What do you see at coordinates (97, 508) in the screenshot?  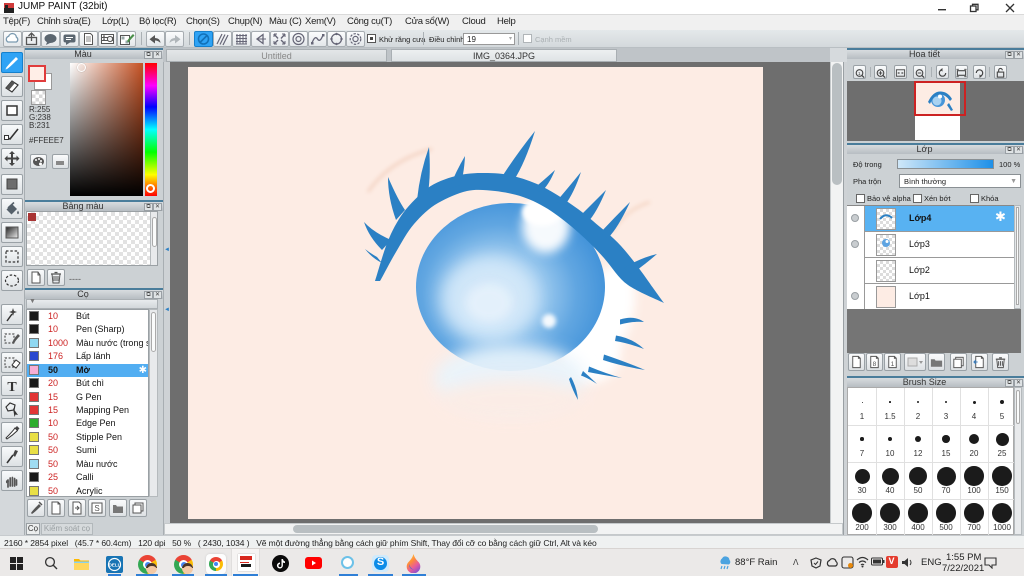 I see `svg-text: S` at bounding box center [97, 508].